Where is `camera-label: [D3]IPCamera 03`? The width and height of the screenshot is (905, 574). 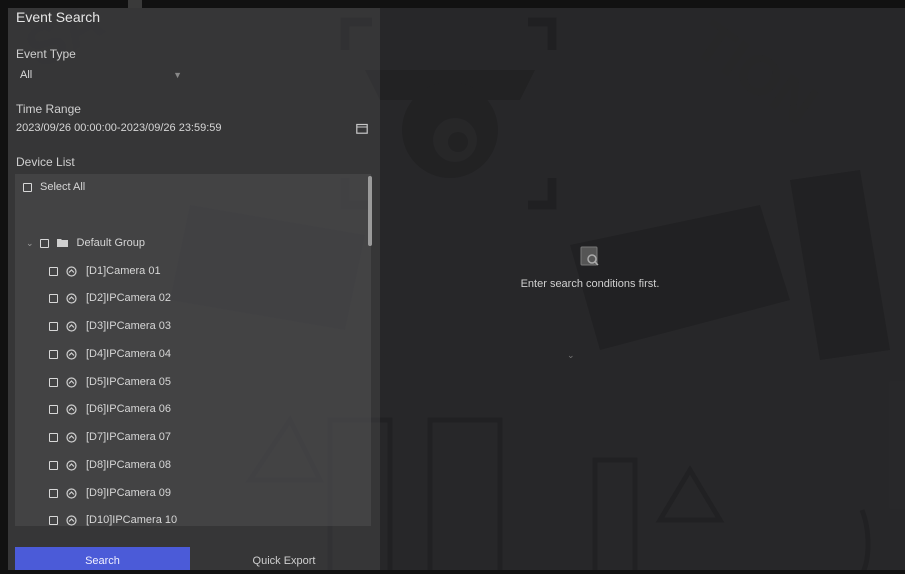
camera-label: [D3]IPCamera 03 is located at coordinates (128, 326).